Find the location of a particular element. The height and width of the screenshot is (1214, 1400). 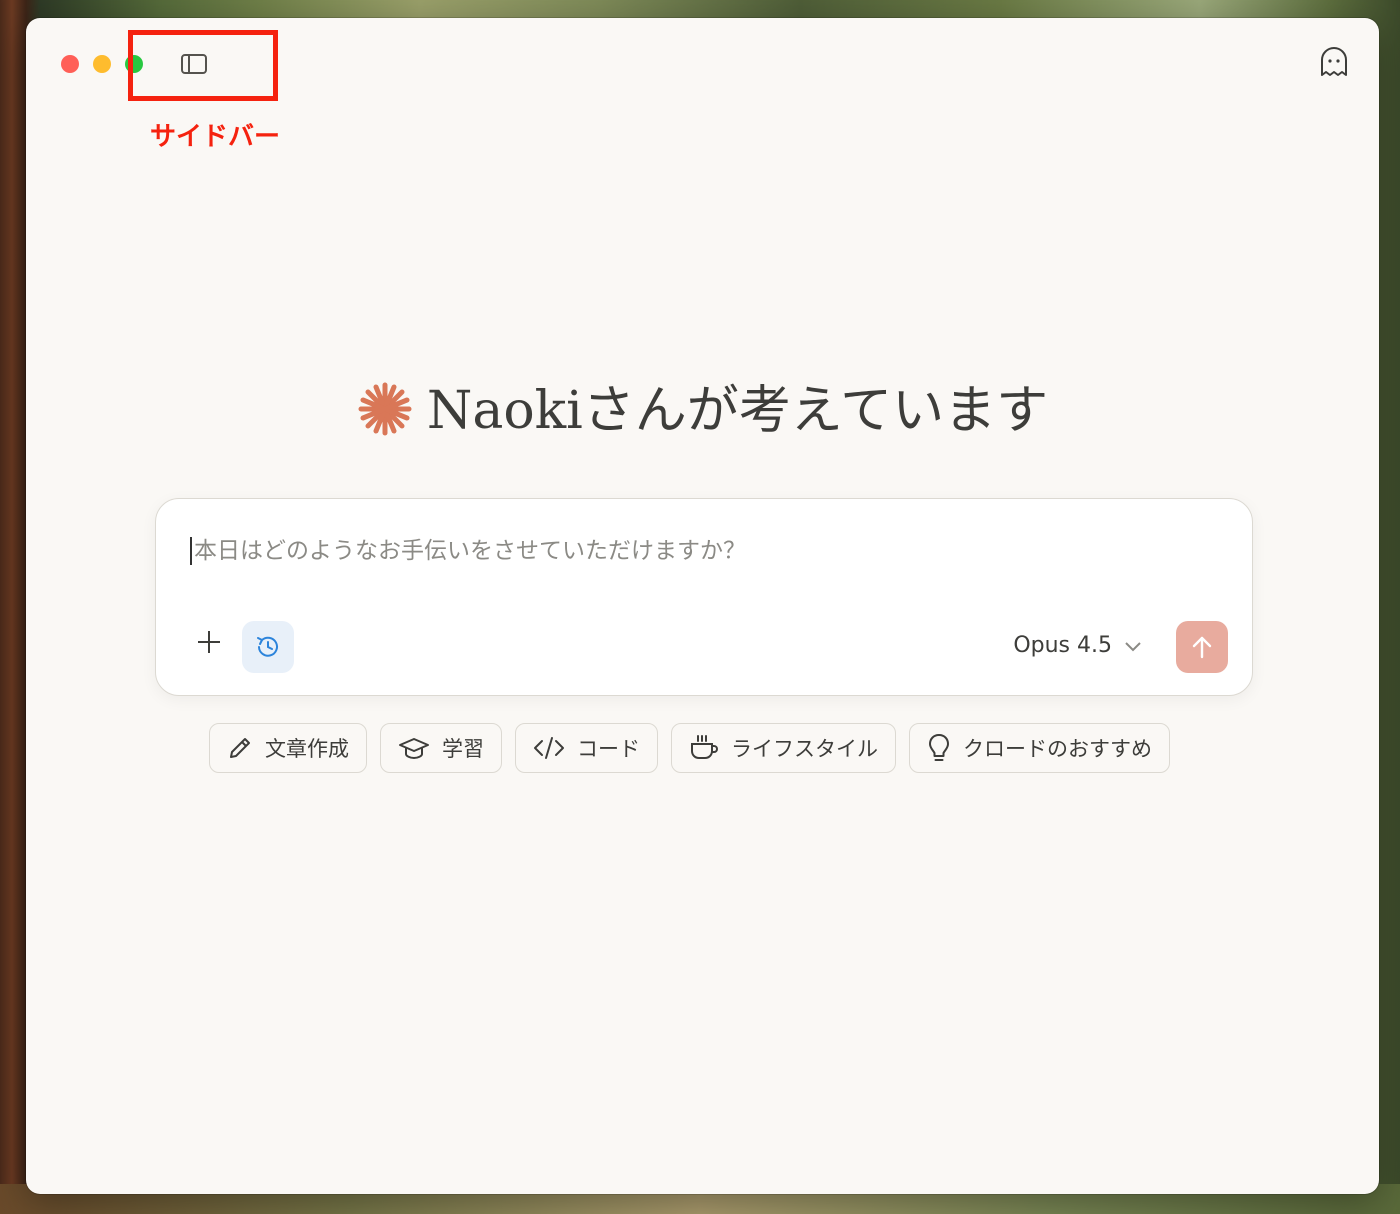

chip-learning: 学習 is located at coordinates (441, 748).